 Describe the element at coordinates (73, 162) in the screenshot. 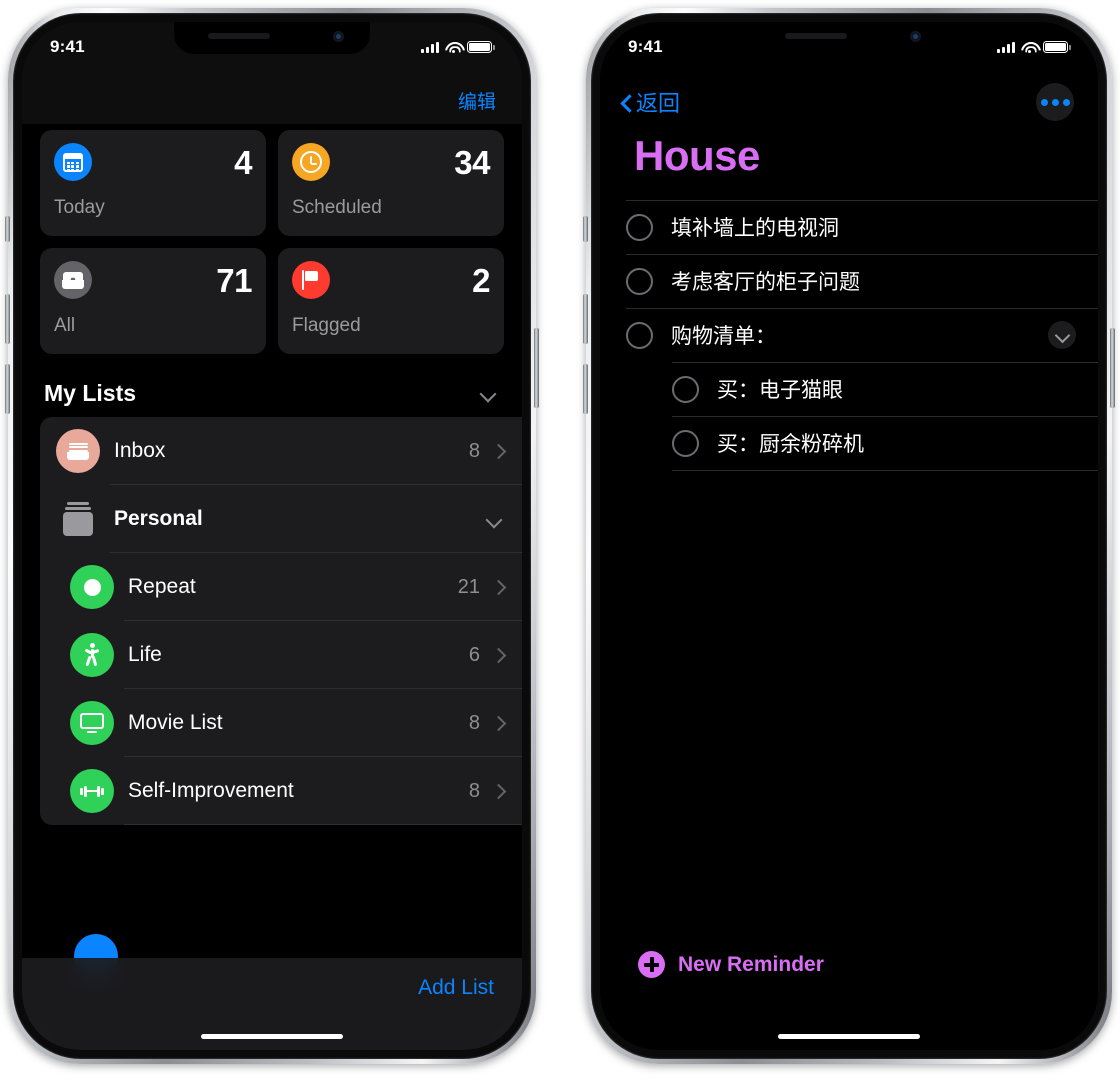

I see `calendar-icon` at that location.